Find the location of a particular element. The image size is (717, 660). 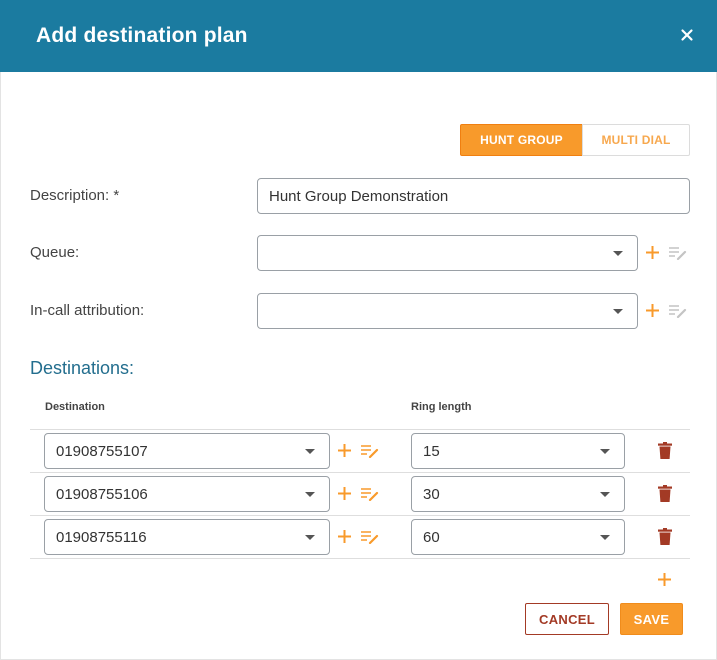

add-row-plus-icon is located at coordinates (664, 579).